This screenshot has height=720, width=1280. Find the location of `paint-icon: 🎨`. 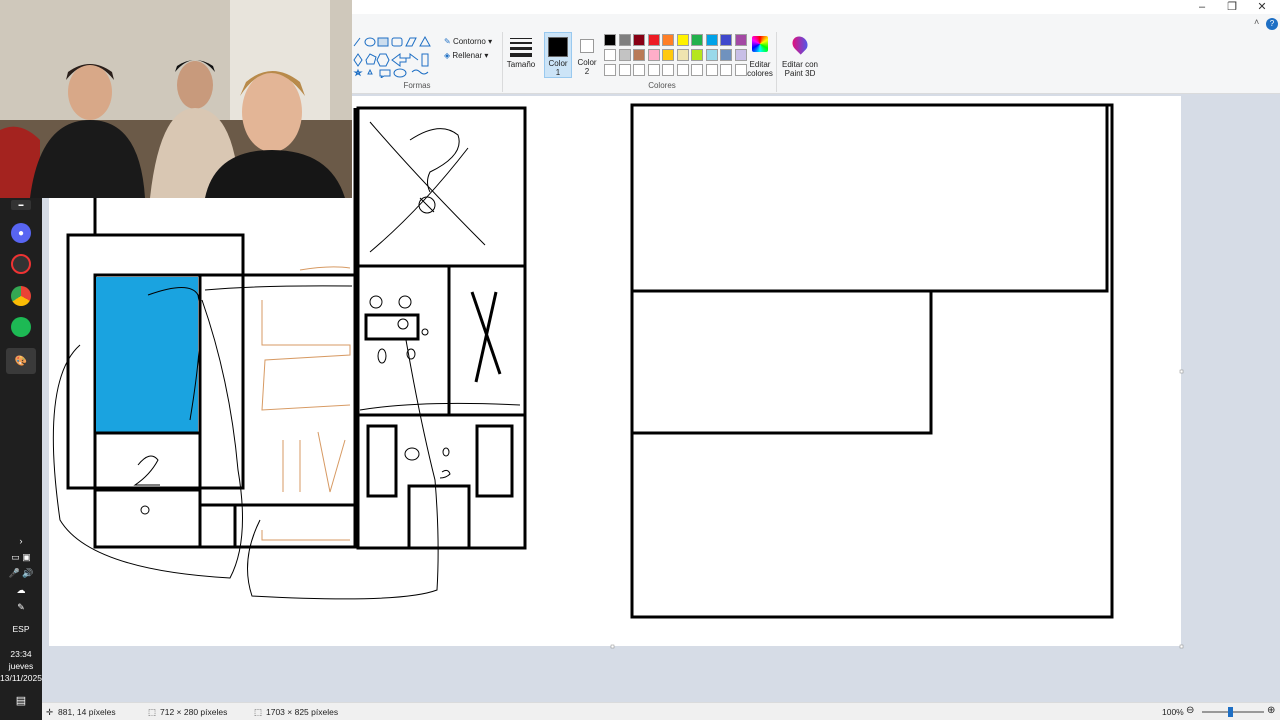

paint-icon: 🎨 is located at coordinates (21, 361).